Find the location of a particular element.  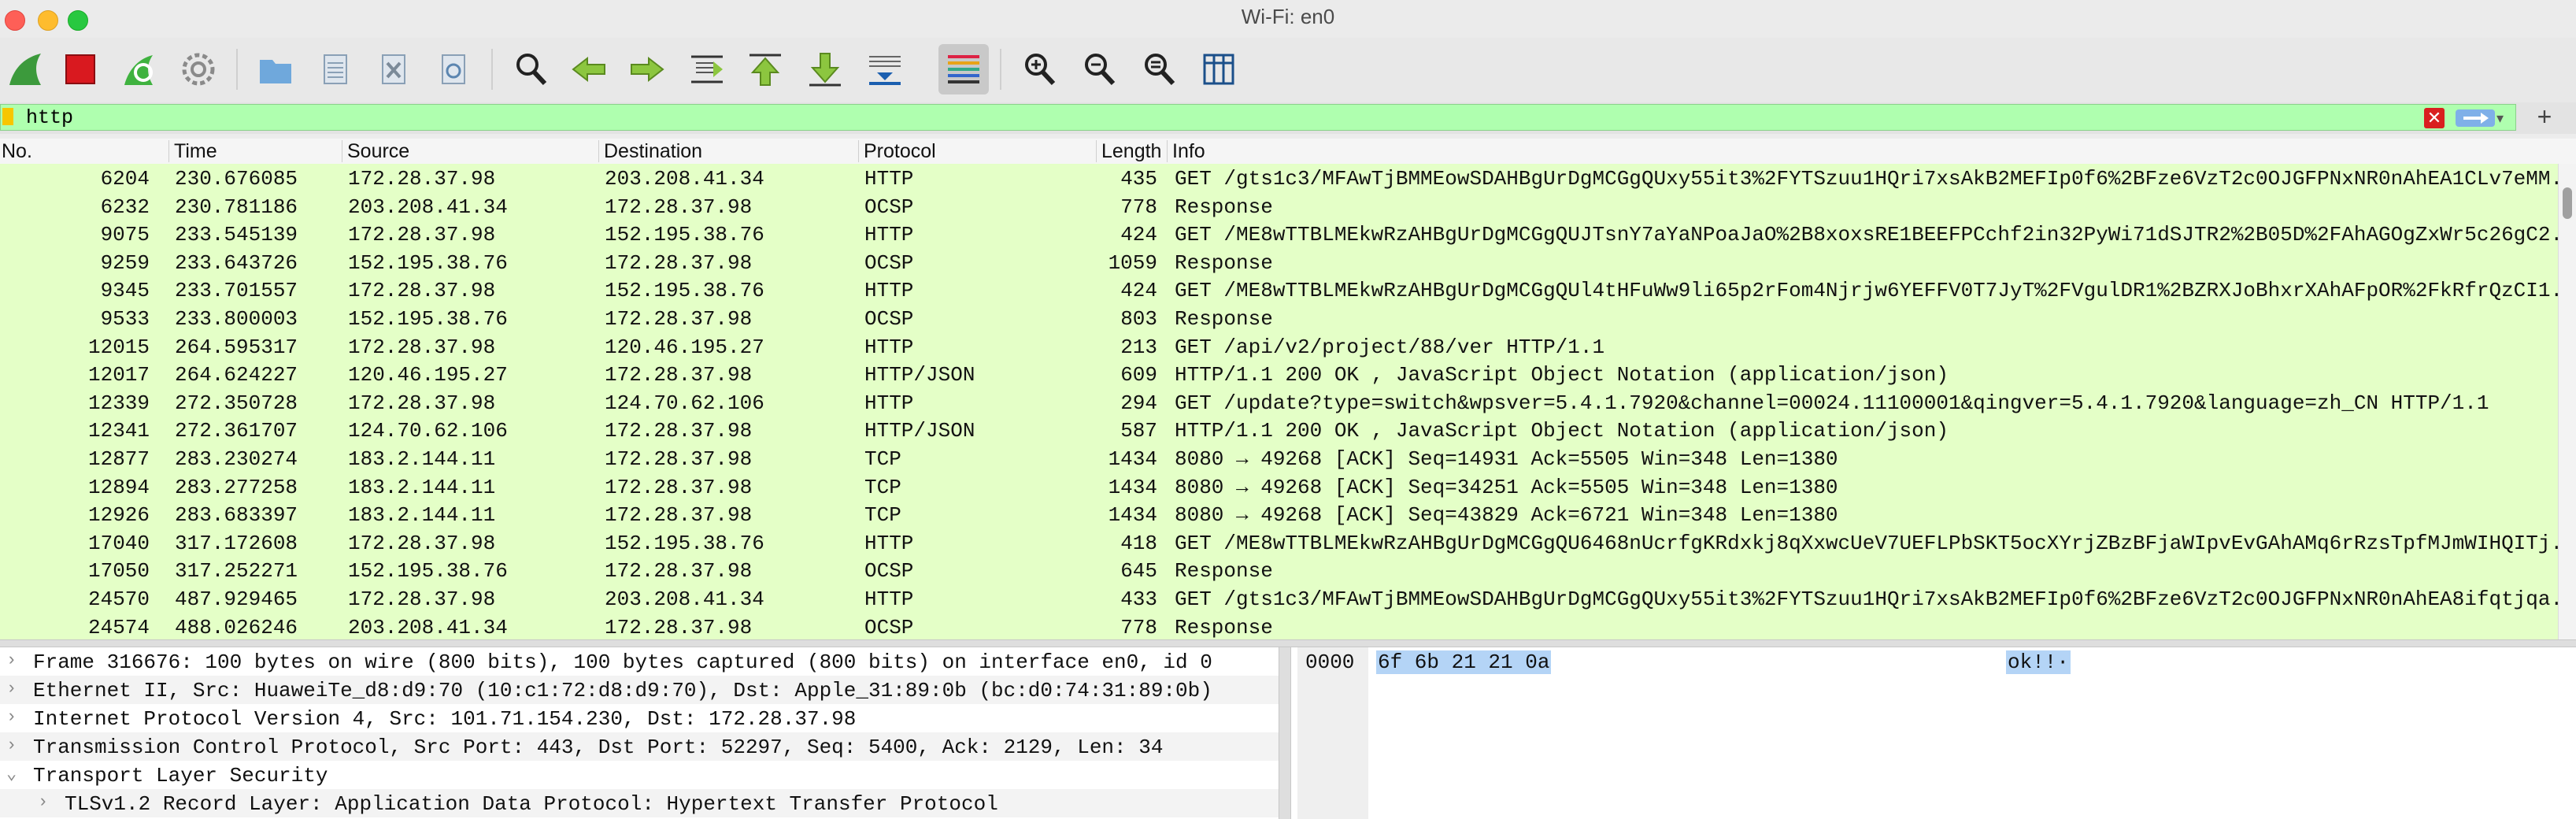

arrow-left-icon is located at coordinates (589, 69).